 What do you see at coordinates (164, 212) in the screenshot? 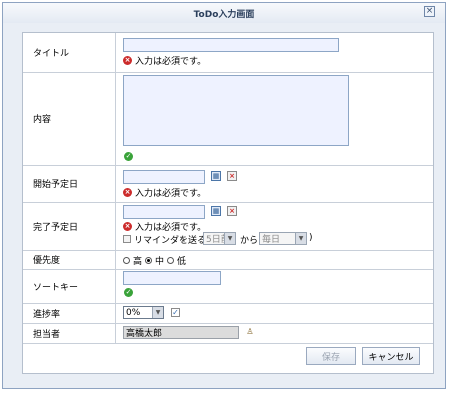
I see `end-date-input` at bounding box center [164, 212].